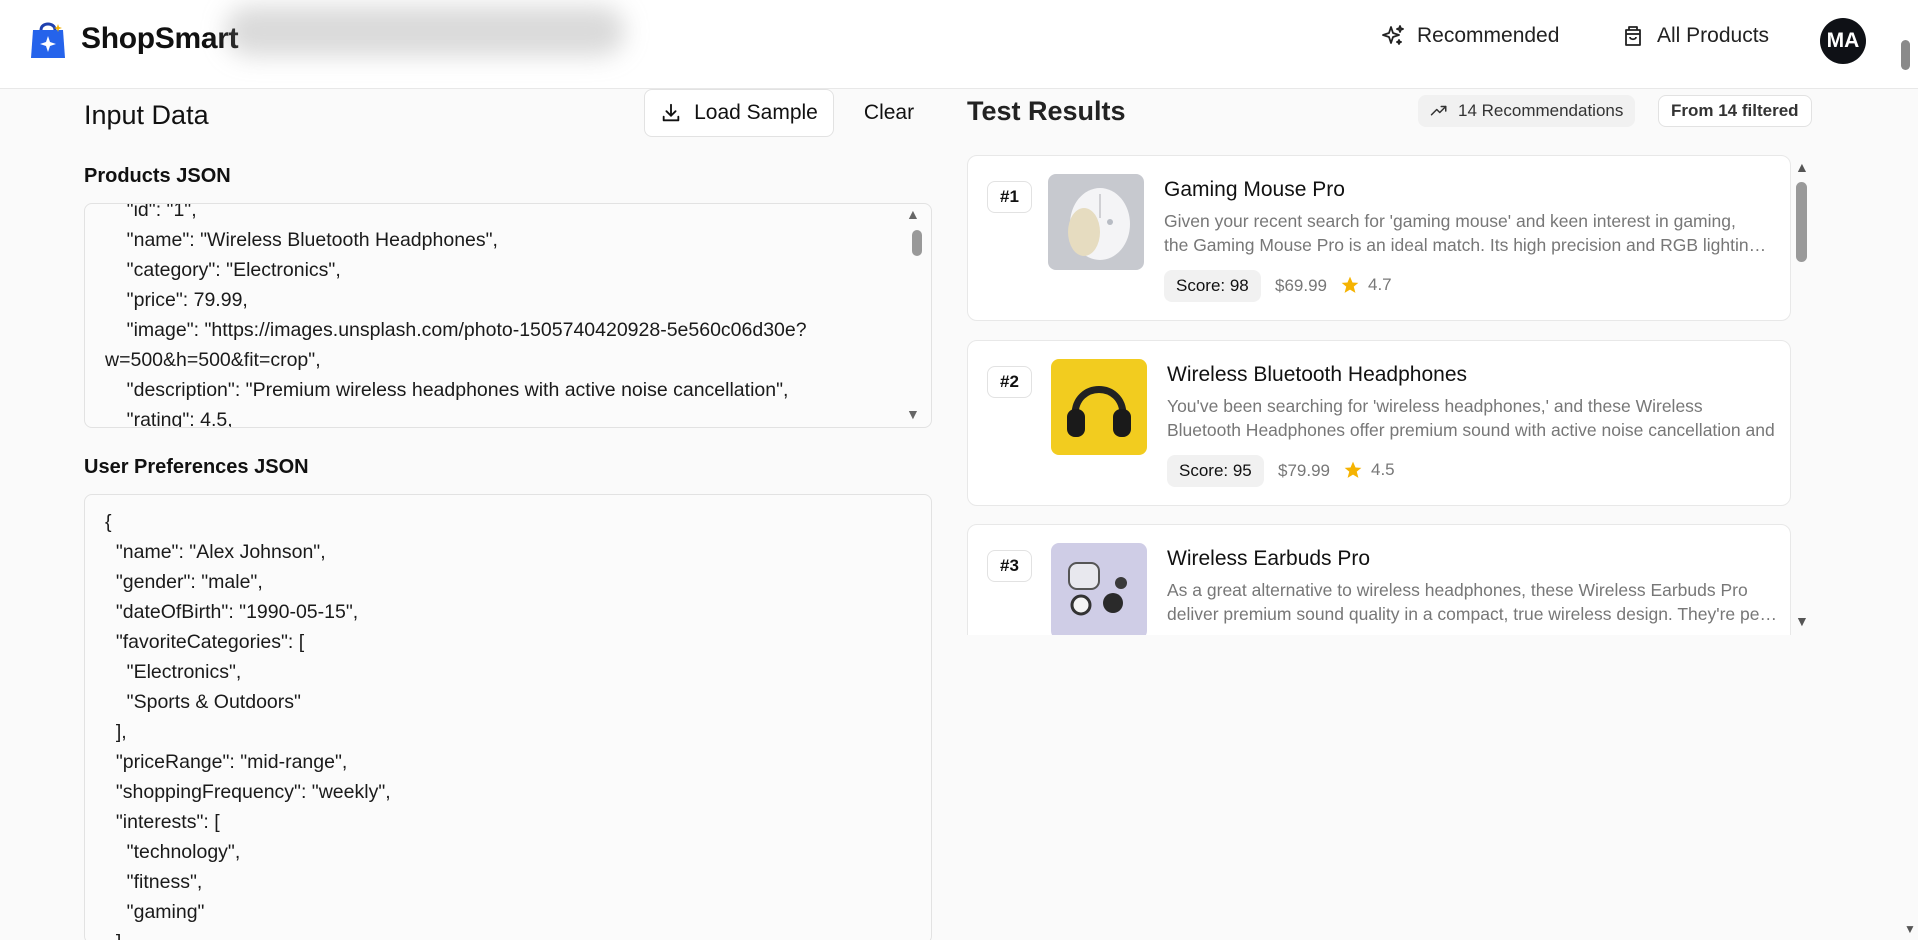  What do you see at coordinates (1304, 470) in the screenshot?
I see `product-price: $79.99` at bounding box center [1304, 470].